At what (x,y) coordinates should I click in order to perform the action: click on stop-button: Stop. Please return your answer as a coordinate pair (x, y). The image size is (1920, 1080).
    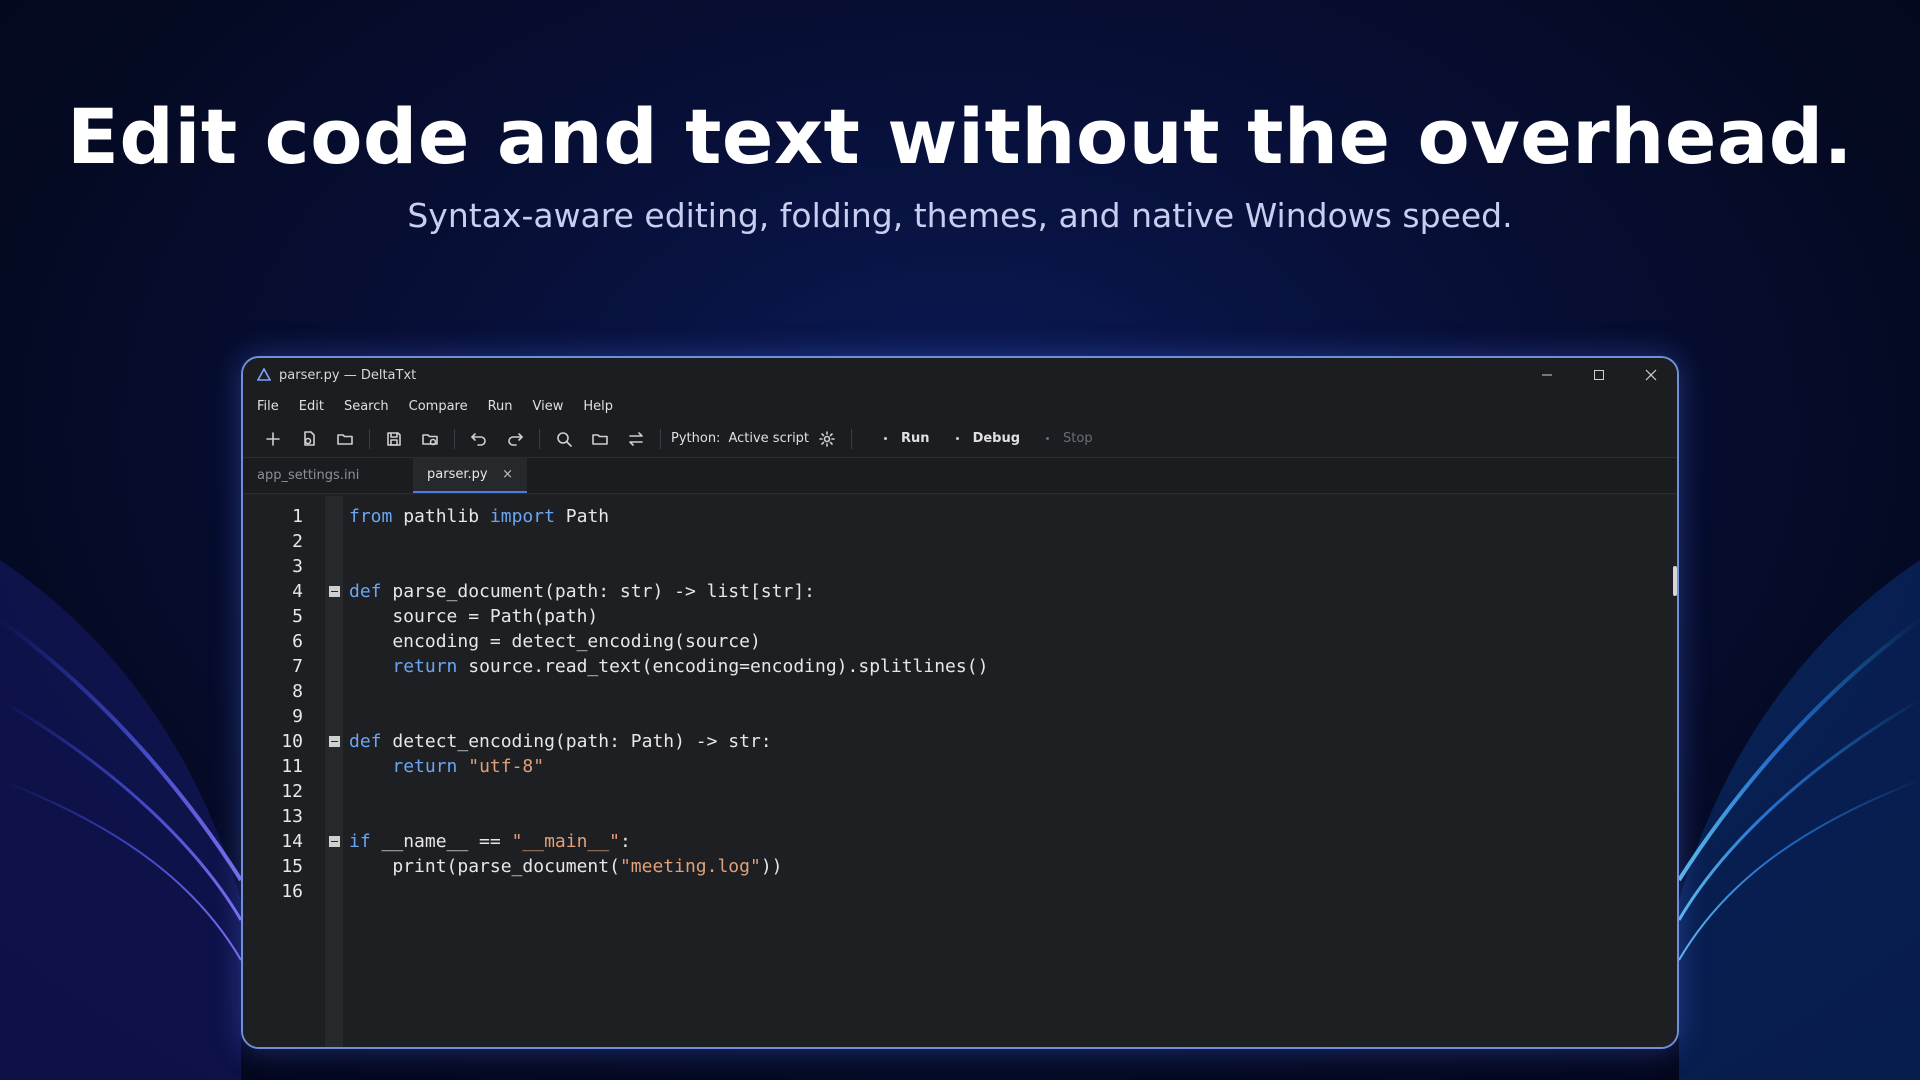
    Looking at the image, I should click on (1069, 438).